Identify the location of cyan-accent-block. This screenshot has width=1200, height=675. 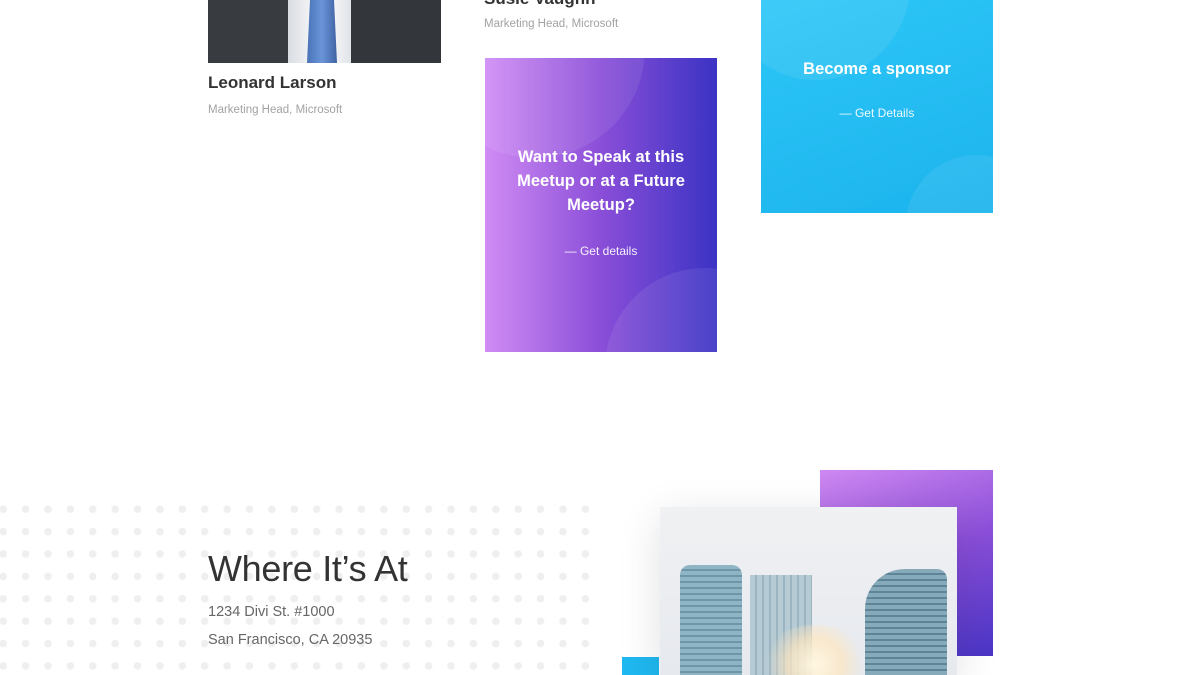
(640, 666).